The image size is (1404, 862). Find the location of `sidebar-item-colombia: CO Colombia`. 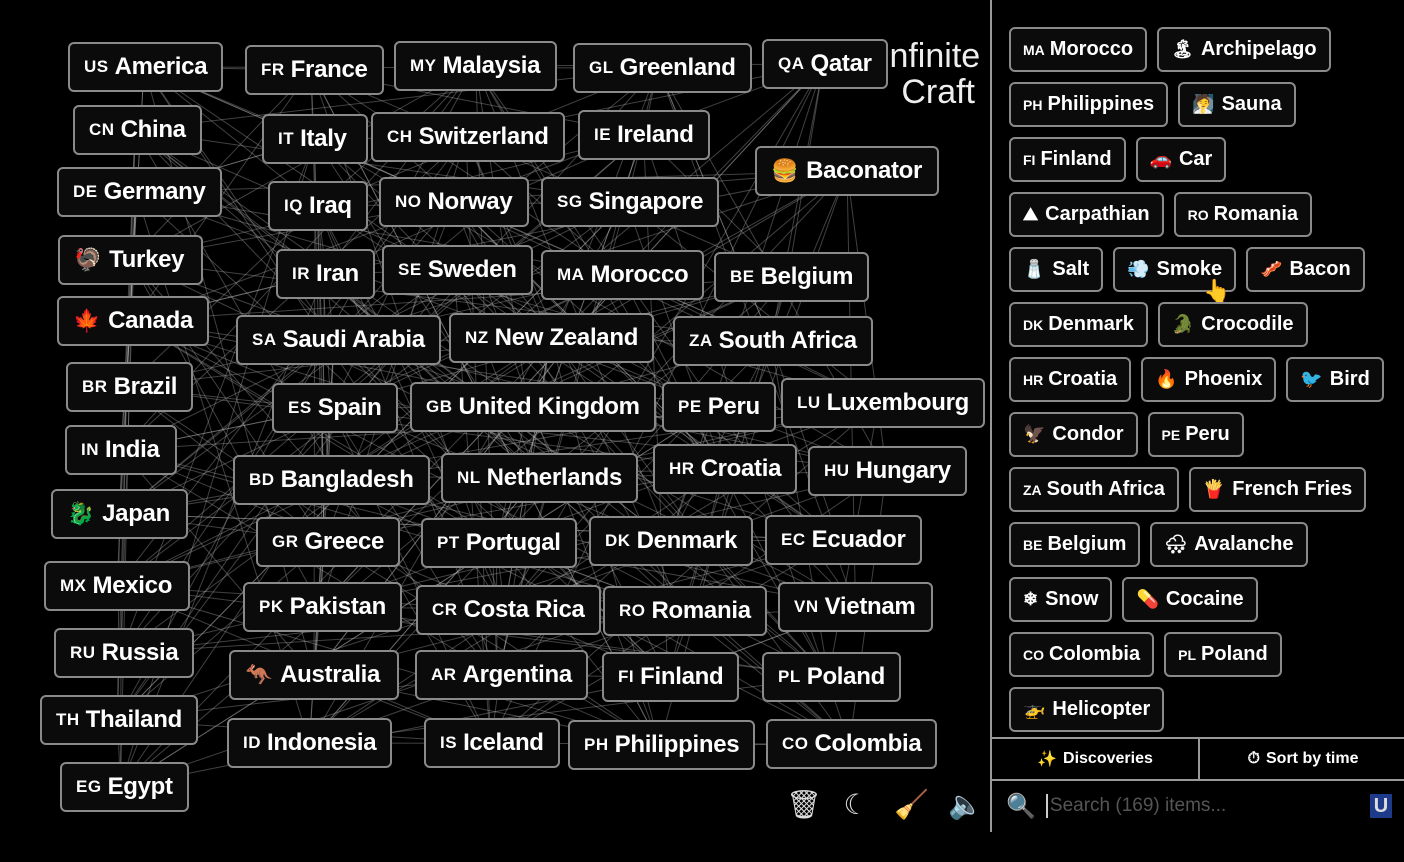

sidebar-item-colombia: CO Colombia is located at coordinates (1082, 654).